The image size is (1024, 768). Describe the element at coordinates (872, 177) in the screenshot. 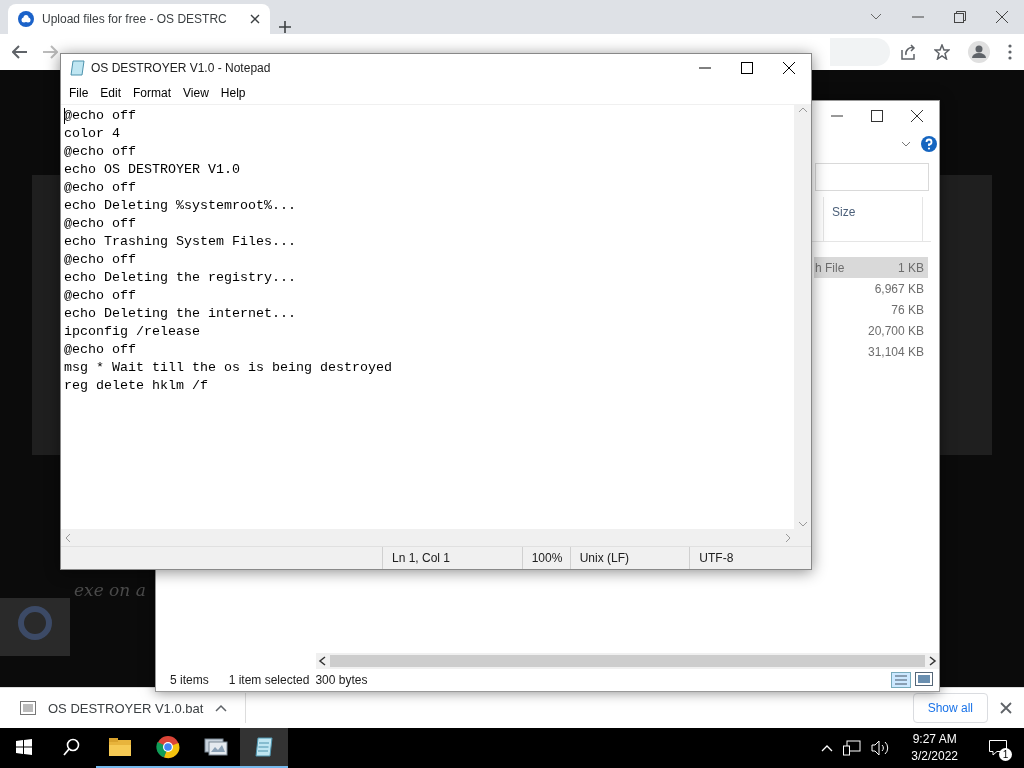

I see `search-field` at that location.